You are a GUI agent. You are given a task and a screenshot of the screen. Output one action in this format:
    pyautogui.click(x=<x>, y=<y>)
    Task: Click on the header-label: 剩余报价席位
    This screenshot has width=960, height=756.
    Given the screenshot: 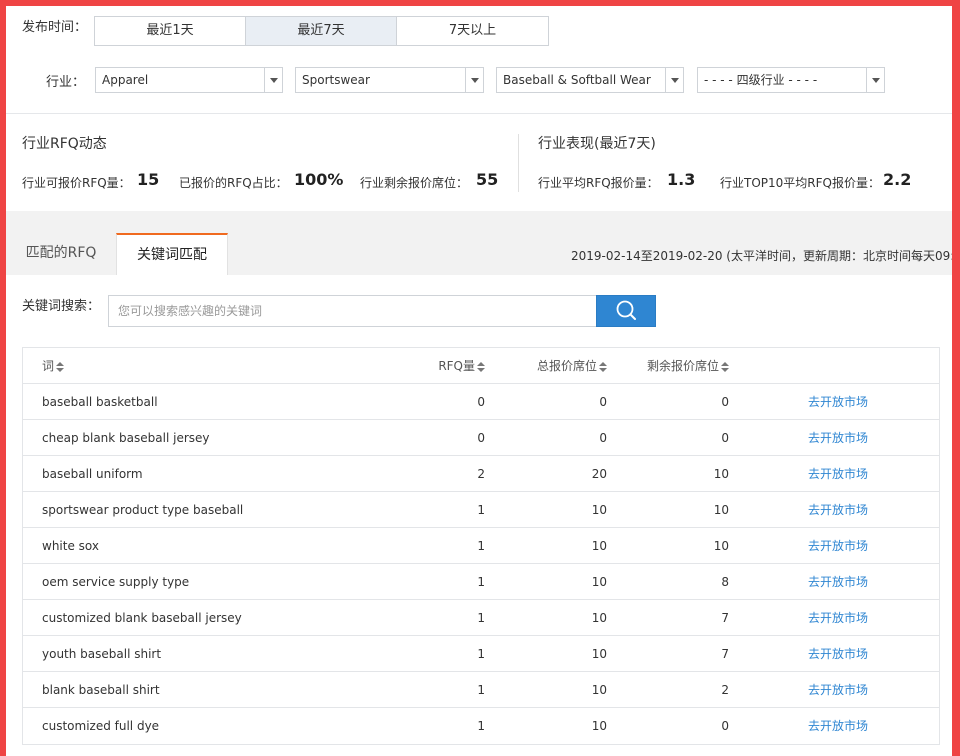 What is the action you would take?
    pyautogui.click(x=682, y=366)
    